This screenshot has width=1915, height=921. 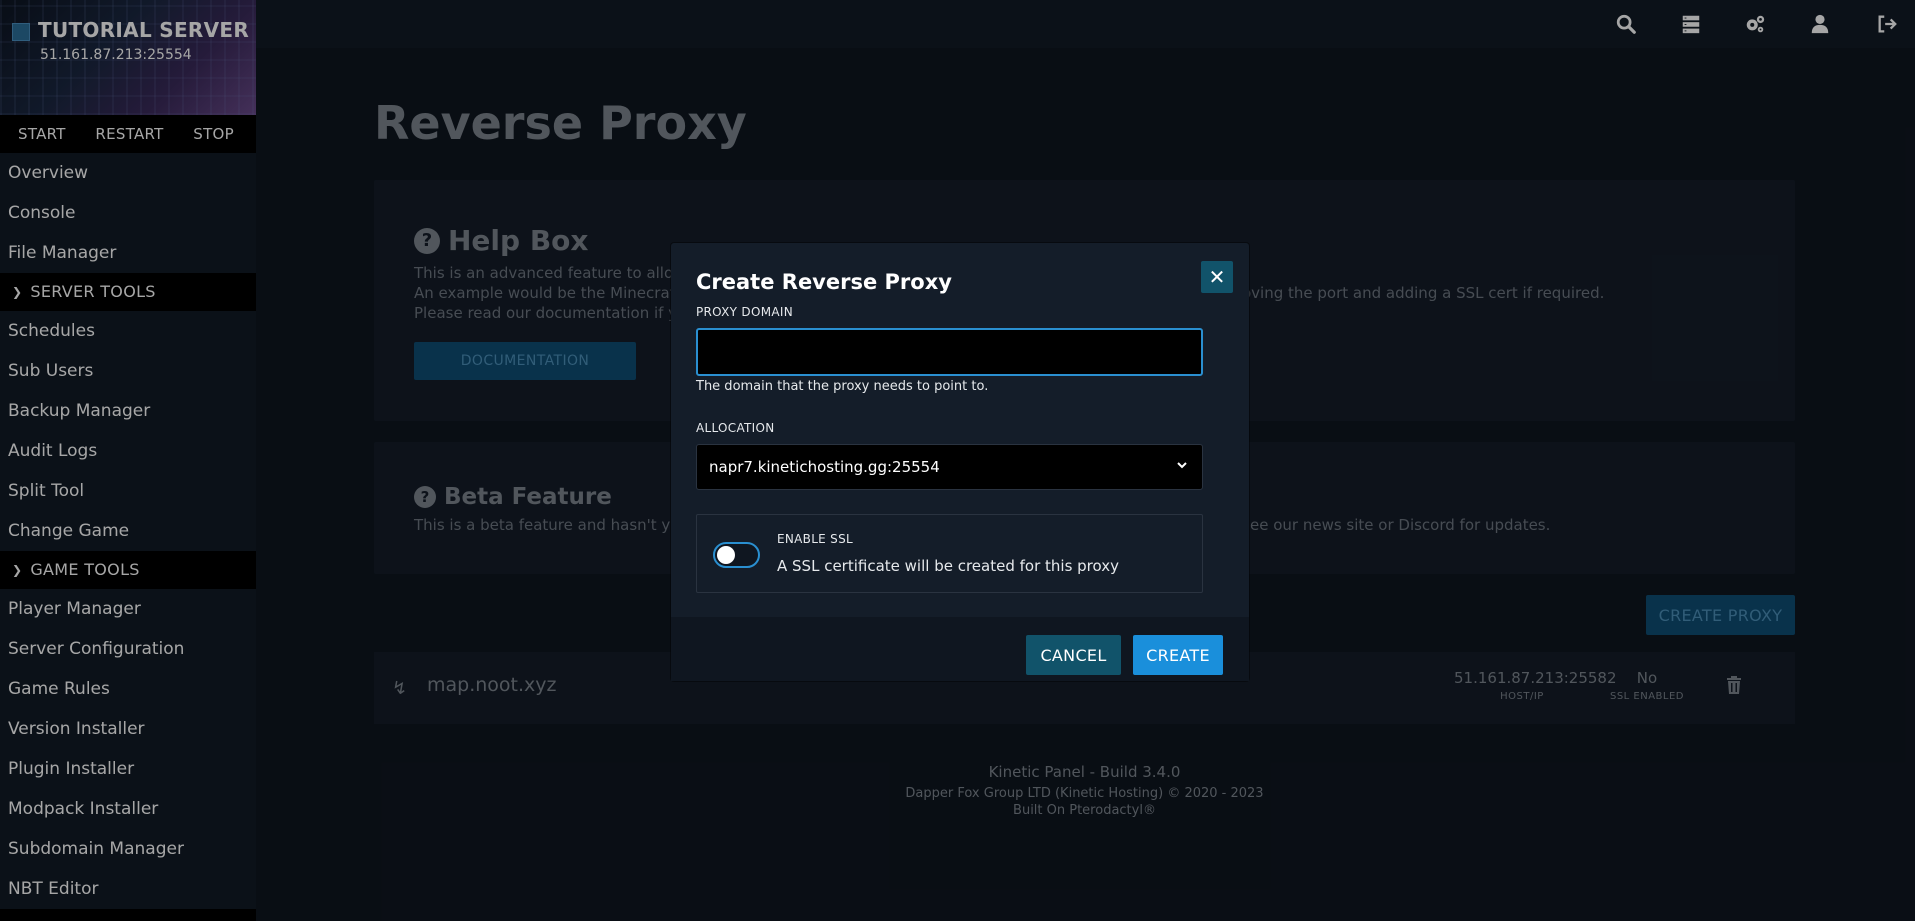 I want to click on toggle-knob, so click(x=726, y=555).